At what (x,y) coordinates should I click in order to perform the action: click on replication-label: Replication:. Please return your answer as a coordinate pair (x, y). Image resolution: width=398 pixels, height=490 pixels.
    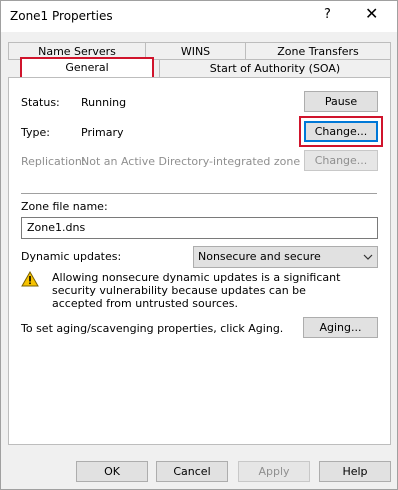
    Looking at the image, I should click on (53, 161).